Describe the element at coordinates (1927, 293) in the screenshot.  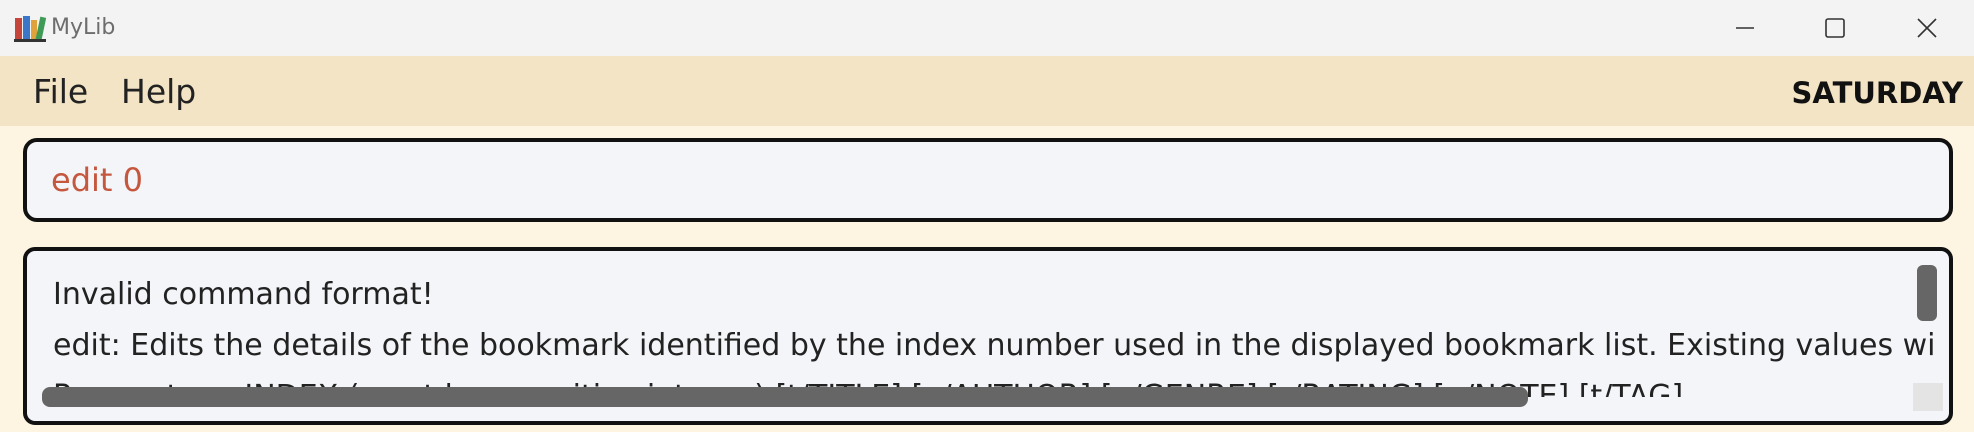
I see `vertical-scrollbar-thumb` at that location.